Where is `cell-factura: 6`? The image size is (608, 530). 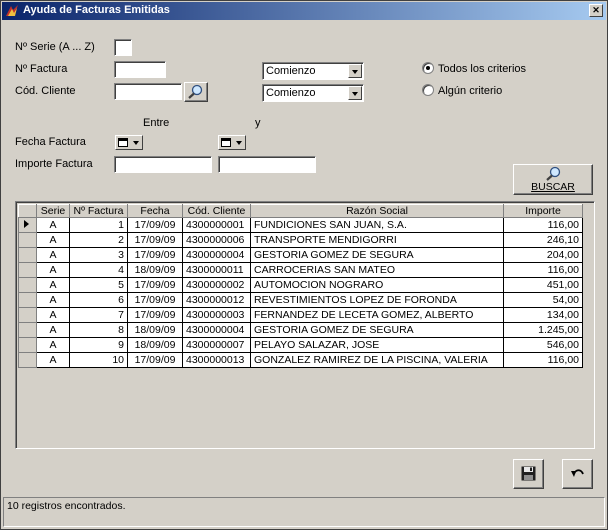
cell-factura: 6 is located at coordinates (98, 300).